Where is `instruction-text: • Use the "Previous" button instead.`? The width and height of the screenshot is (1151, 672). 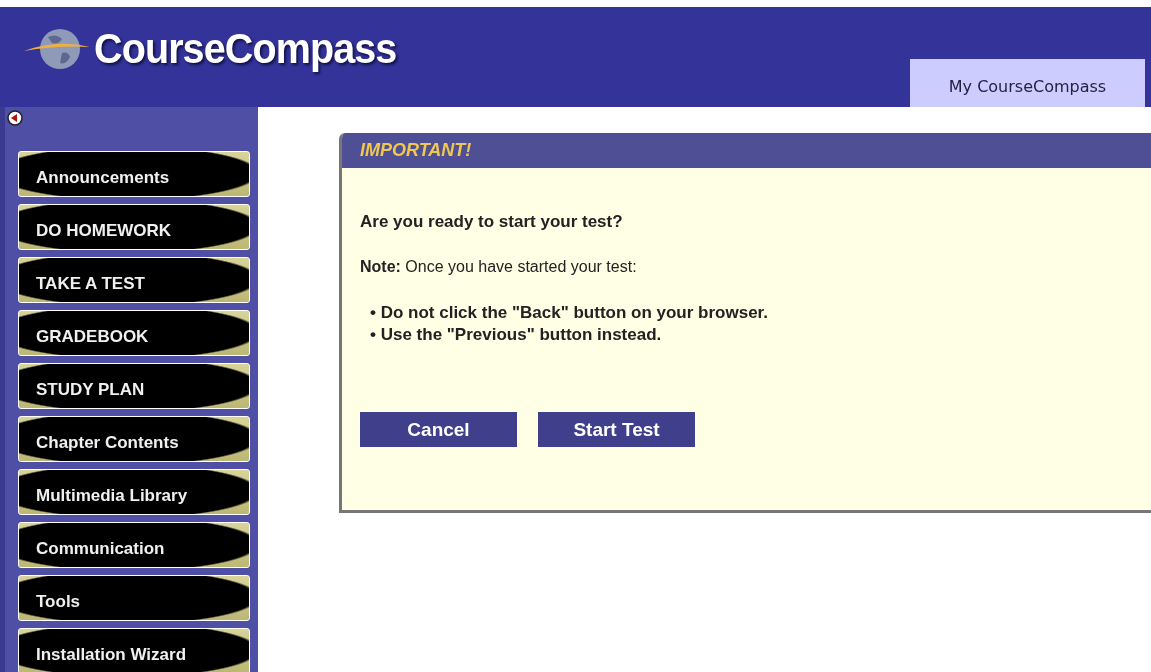 instruction-text: • Use the "Previous" button instead. is located at coordinates (516, 335).